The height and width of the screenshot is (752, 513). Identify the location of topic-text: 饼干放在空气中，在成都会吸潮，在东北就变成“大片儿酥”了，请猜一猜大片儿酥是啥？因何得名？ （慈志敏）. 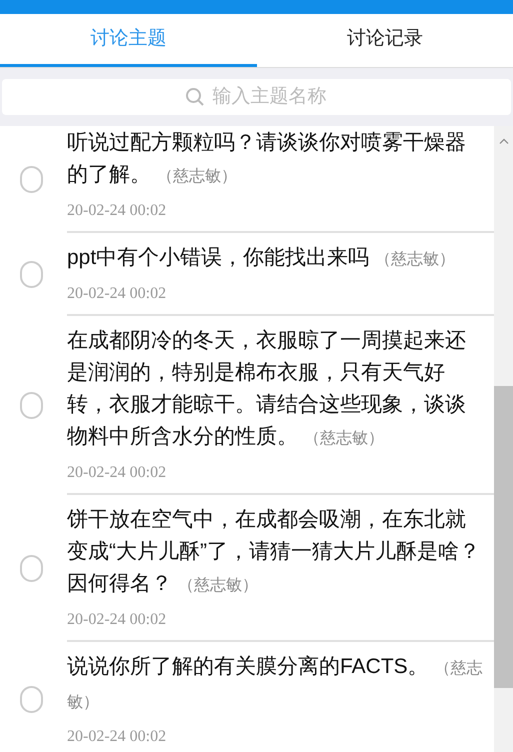
(275, 548).